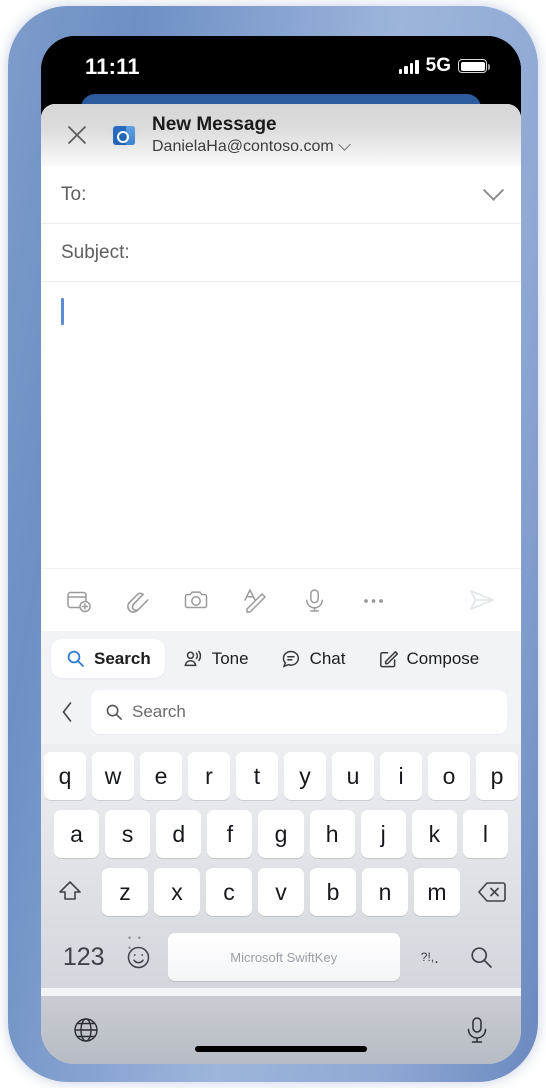 The width and height of the screenshot is (546, 1088). Describe the element at coordinates (353, 776) in the screenshot. I see `key-u: u` at that location.